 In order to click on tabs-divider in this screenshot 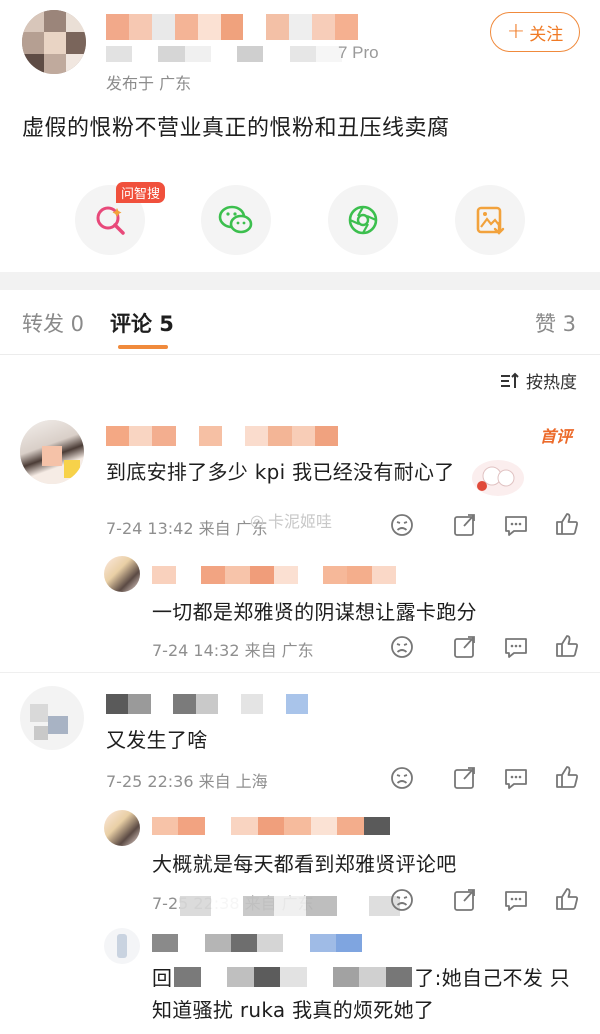, I will do `click(300, 354)`.